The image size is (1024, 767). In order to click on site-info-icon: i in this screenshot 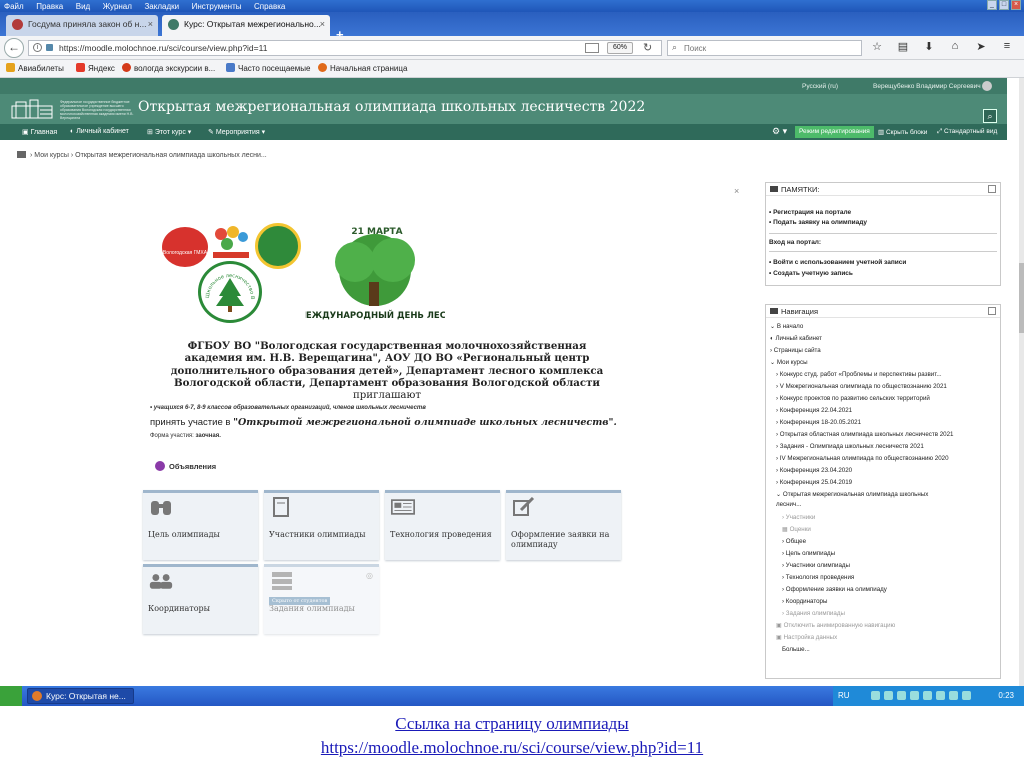, I will do `click(37, 47)`.